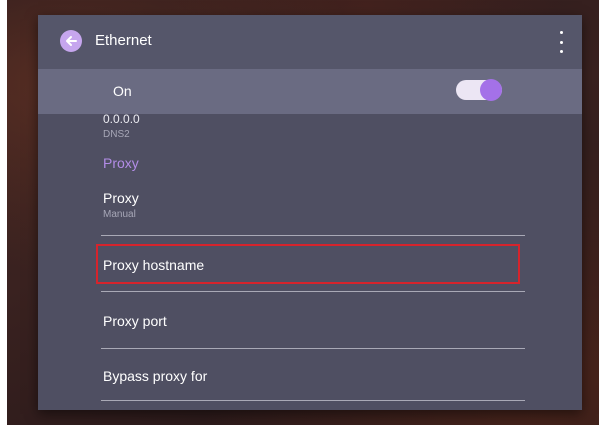  I want to click on proxy-port-item: Proxy port, so click(135, 321).